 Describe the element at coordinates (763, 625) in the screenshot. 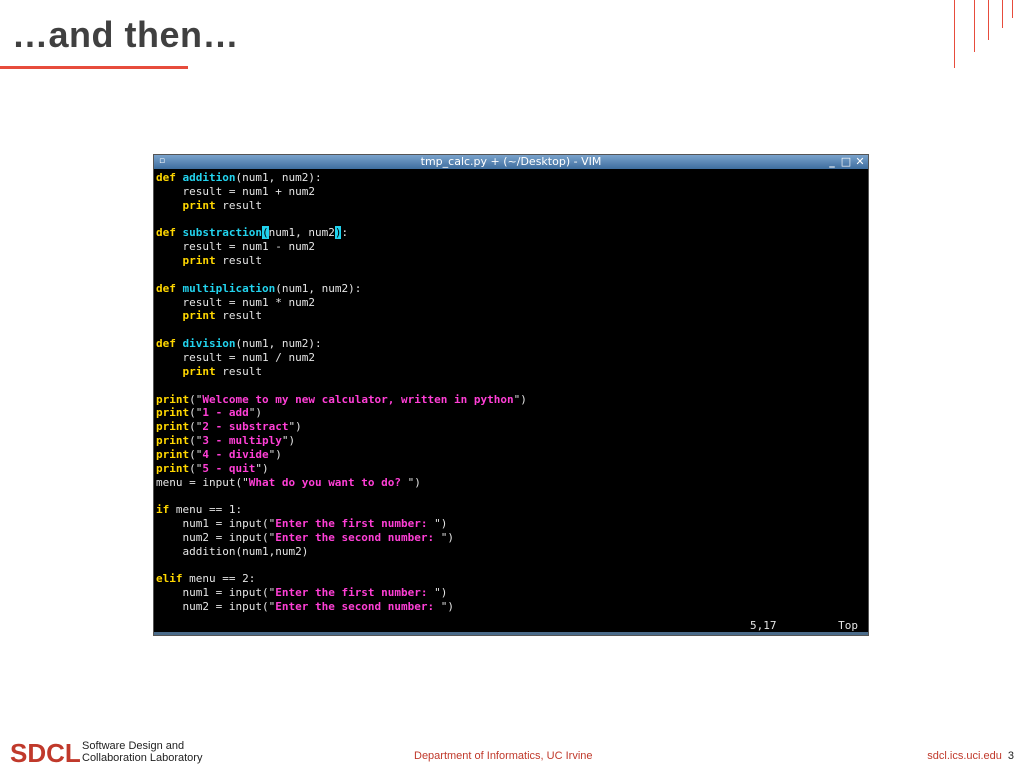

I see `cursor-position: 5,17` at that location.